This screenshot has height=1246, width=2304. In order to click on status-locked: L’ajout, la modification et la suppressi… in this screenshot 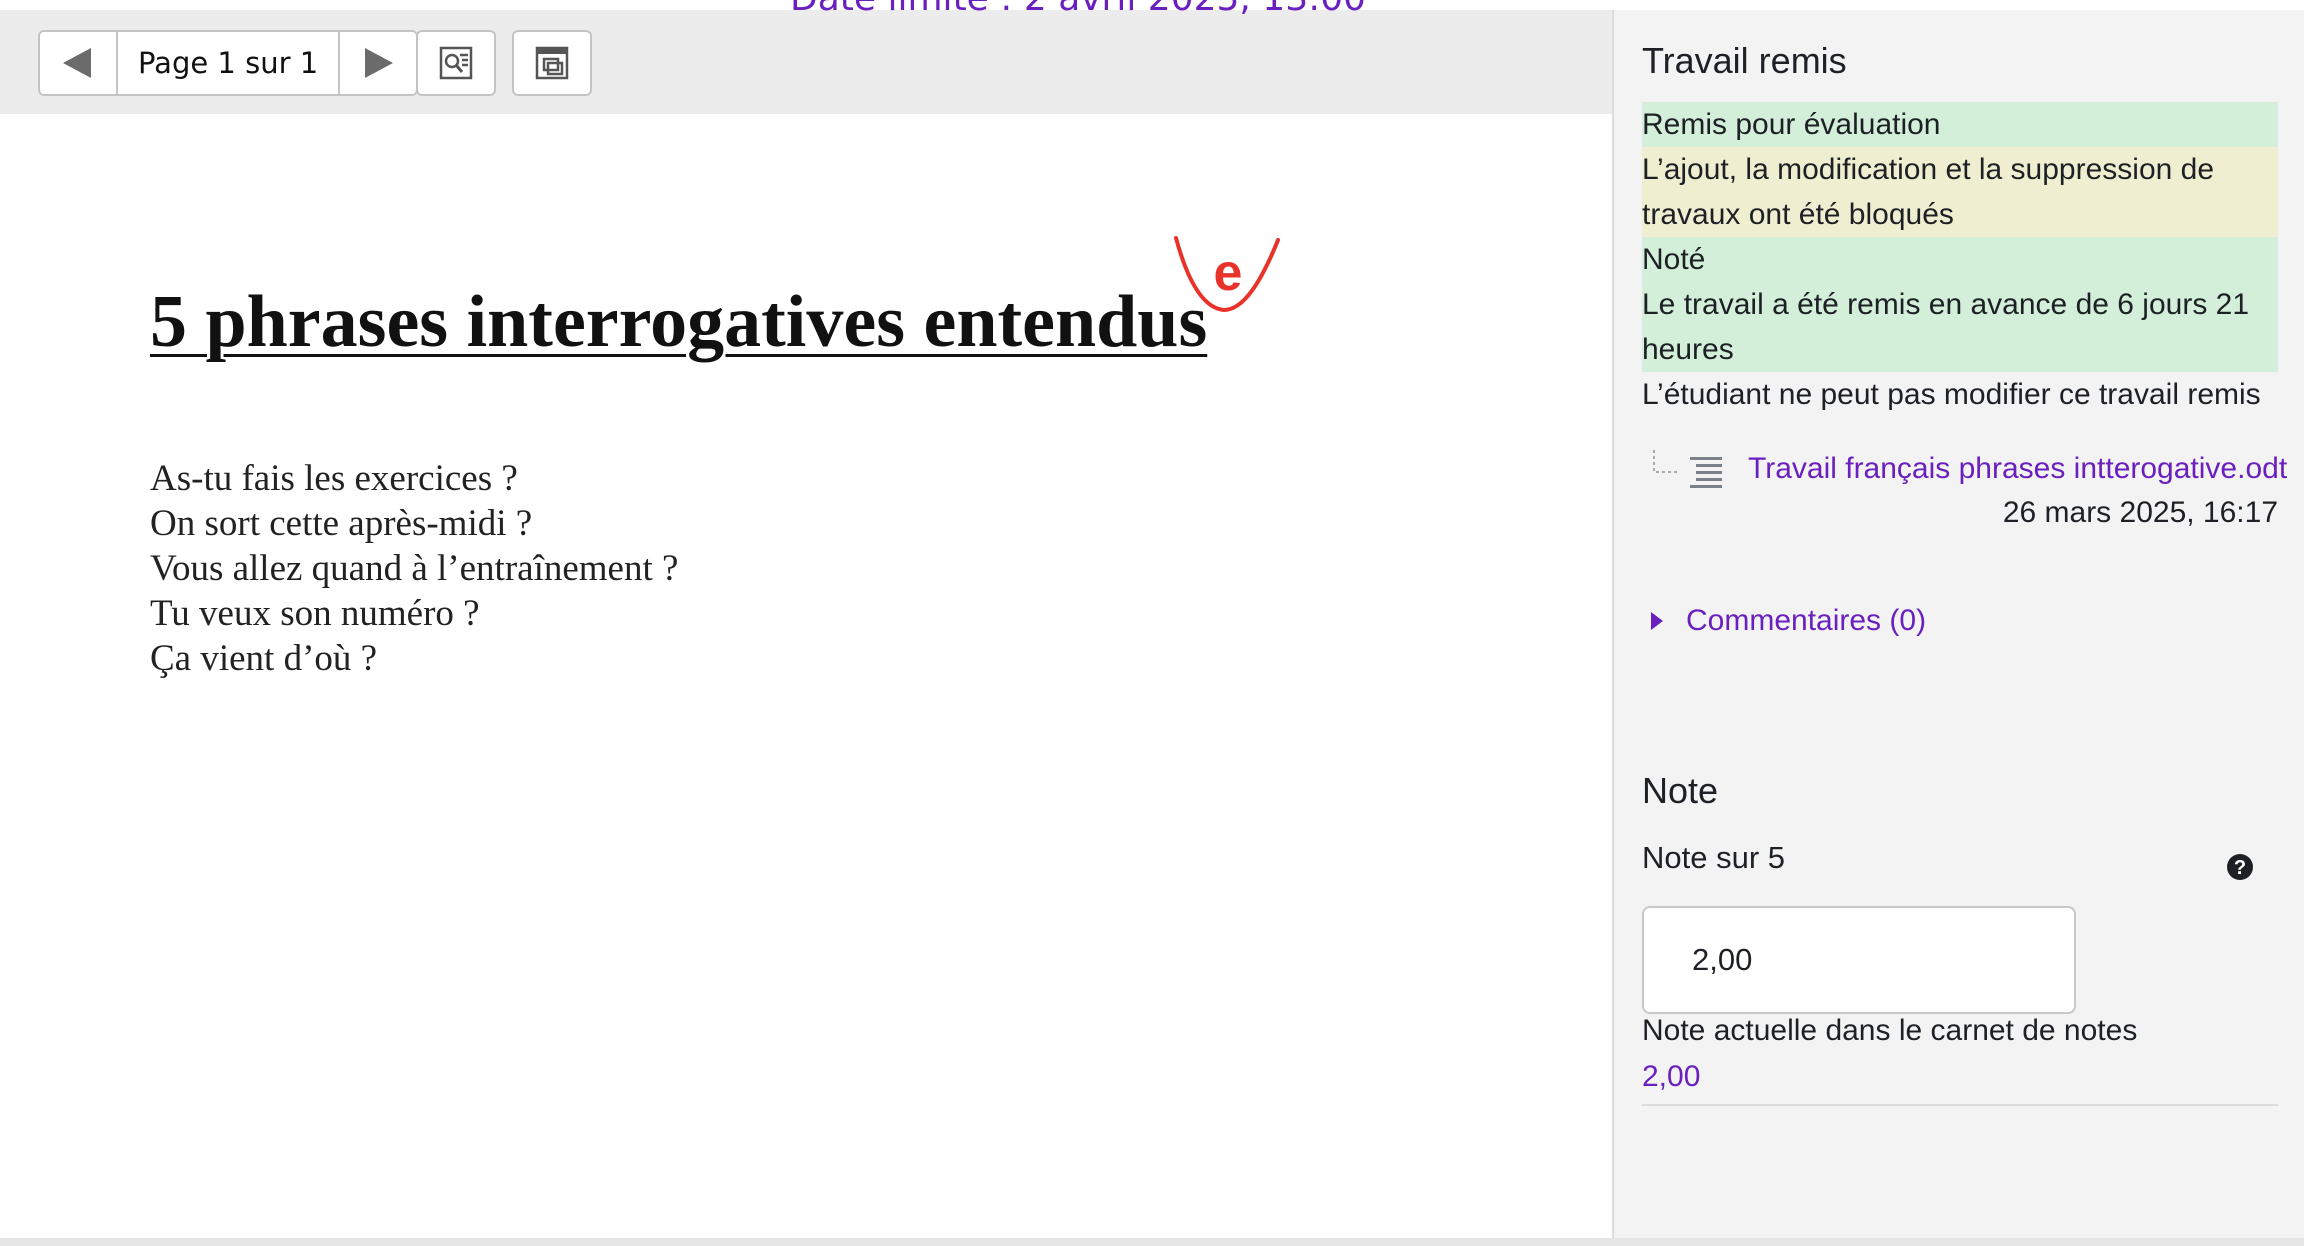, I will do `click(1960, 192)`.